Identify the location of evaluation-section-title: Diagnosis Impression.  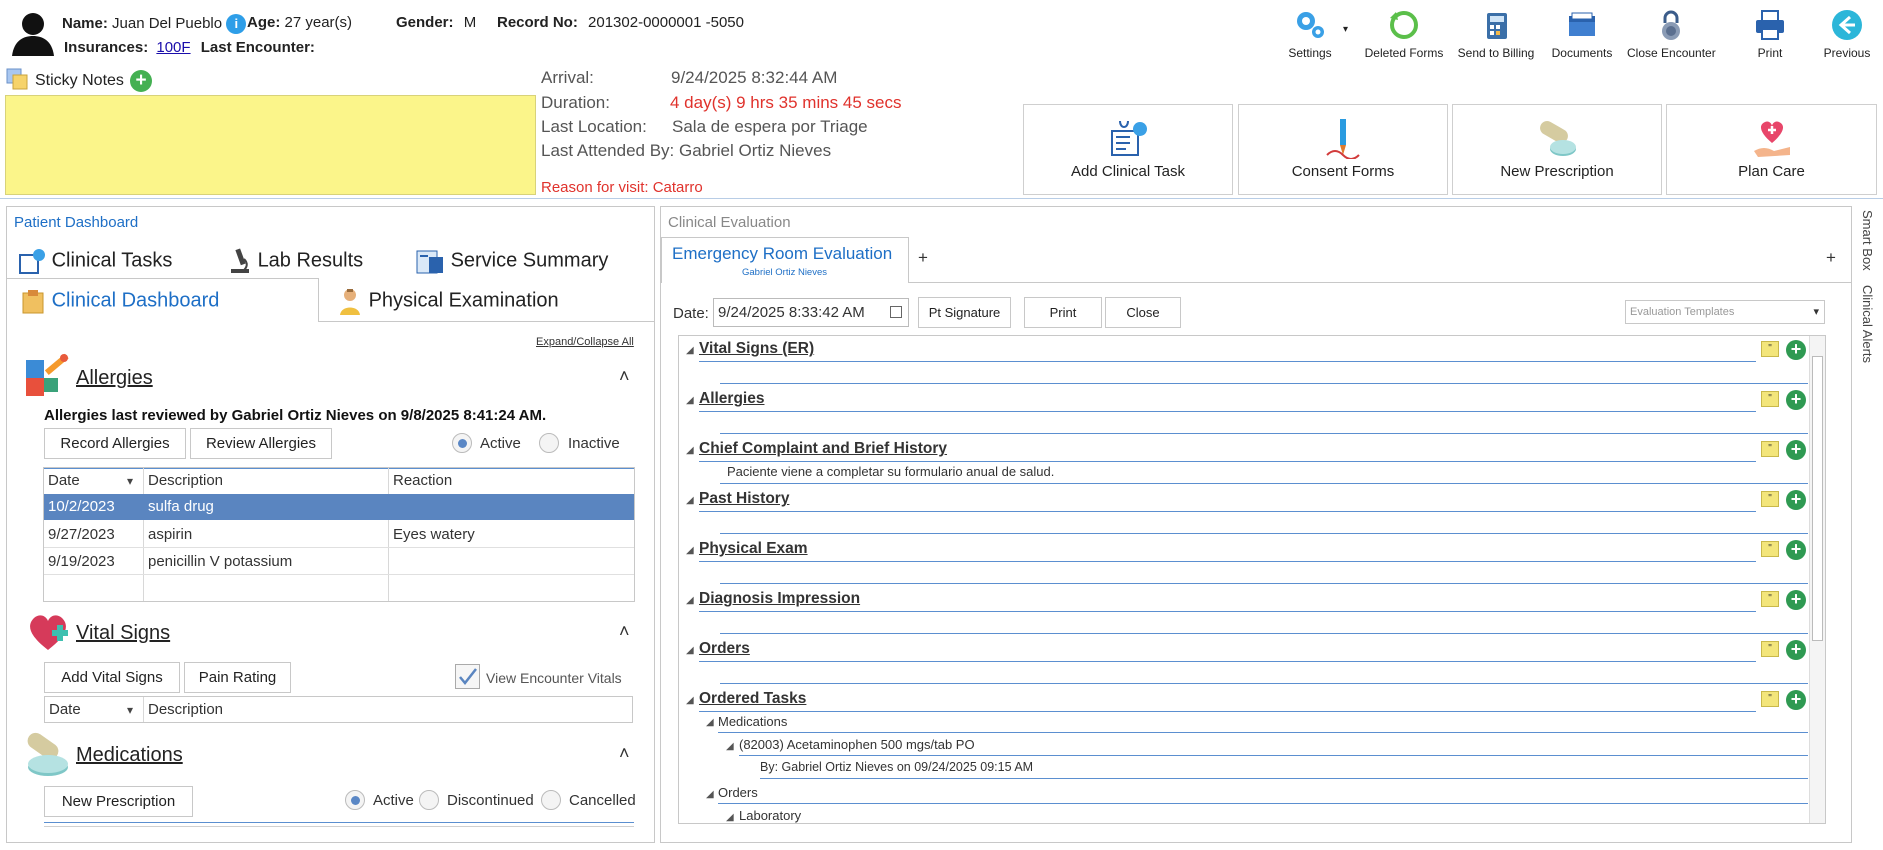
(779, 599).